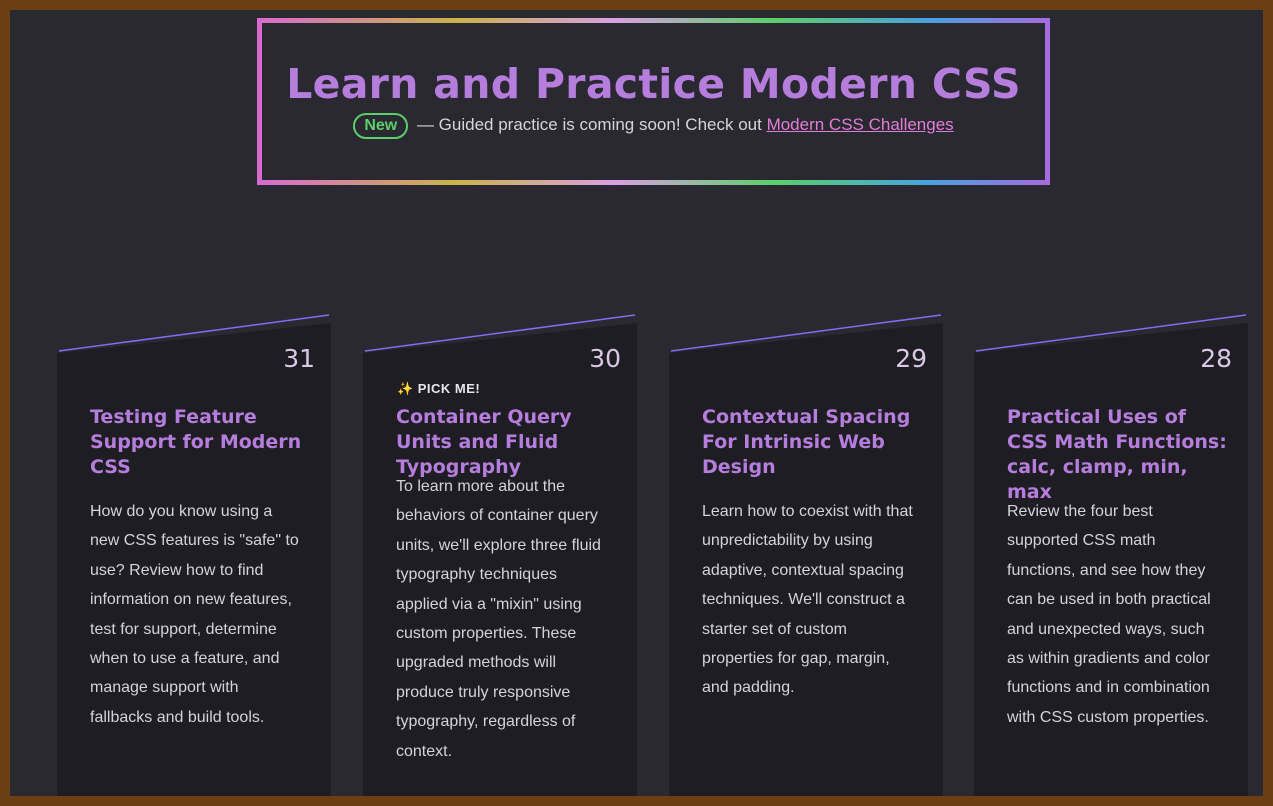 The image size is (1273, 806). What do you see at coordinates (202, 442) in the screenshot?
I see `article-title: Testing Feature Support for Modern CSS` at bounding box center [202, 442].